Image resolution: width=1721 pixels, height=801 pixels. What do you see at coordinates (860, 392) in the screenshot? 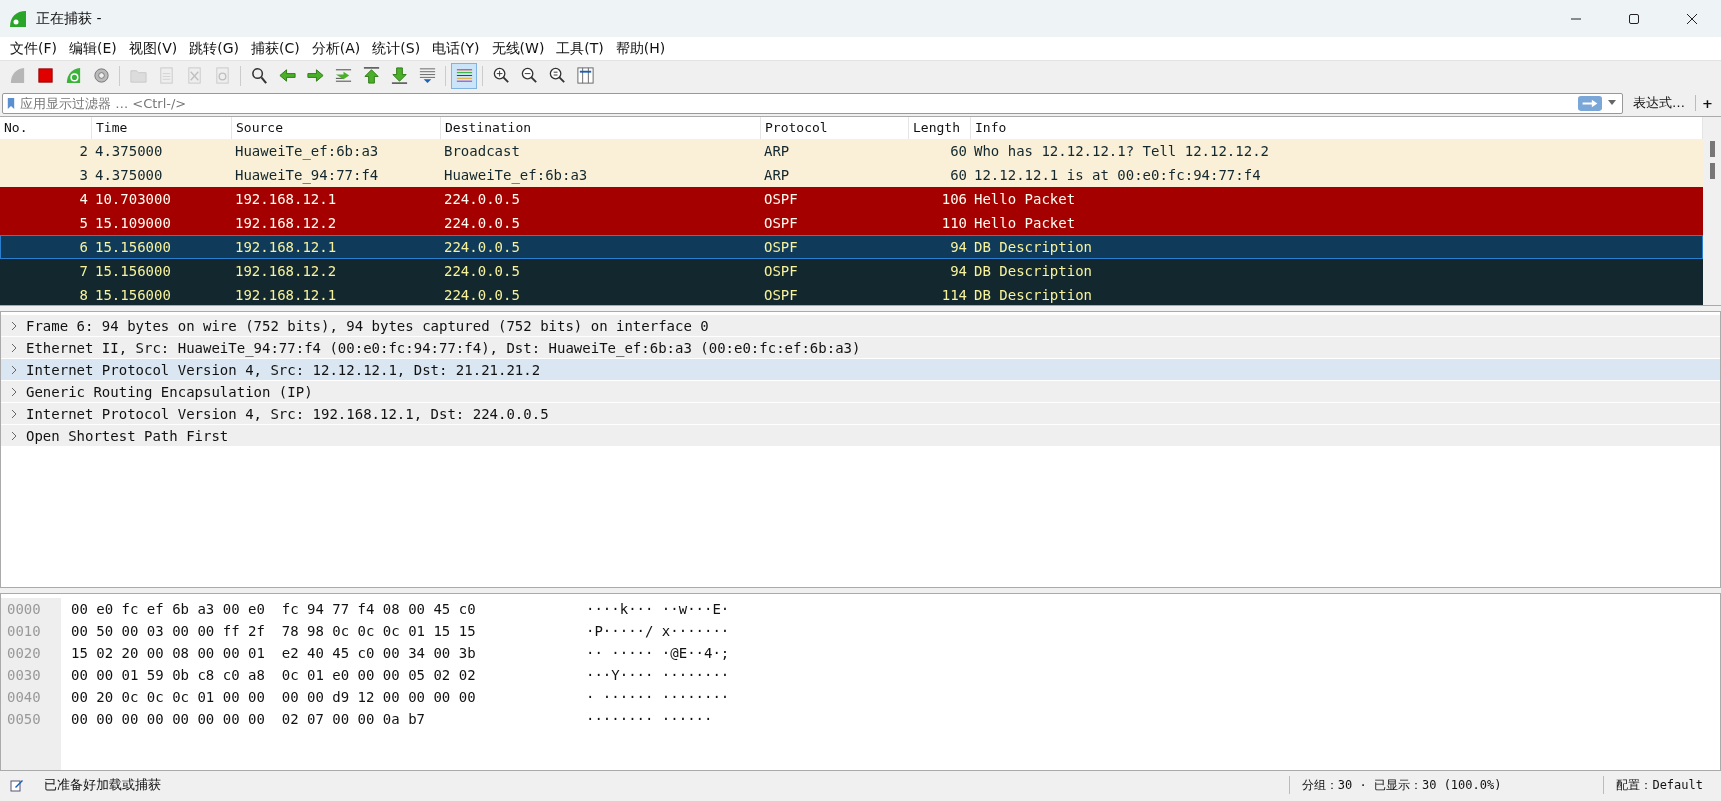
I see `tree-item: Generic Routing Encapsulation (IP)` at bounding box center [860, 392].